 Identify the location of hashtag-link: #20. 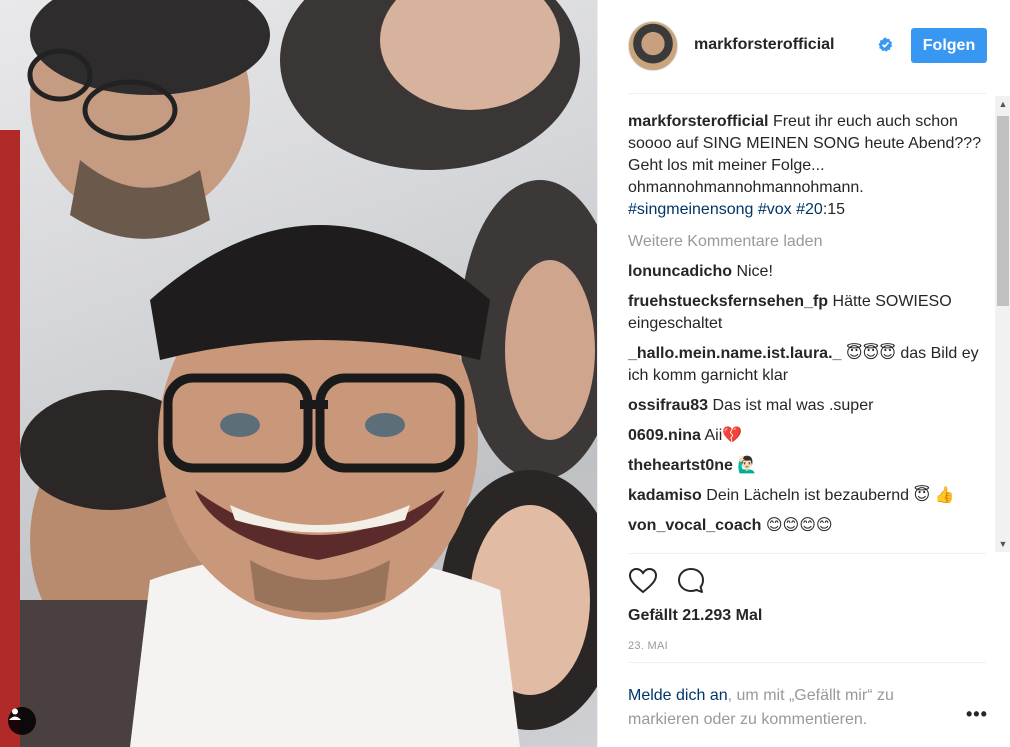
(809, 209).